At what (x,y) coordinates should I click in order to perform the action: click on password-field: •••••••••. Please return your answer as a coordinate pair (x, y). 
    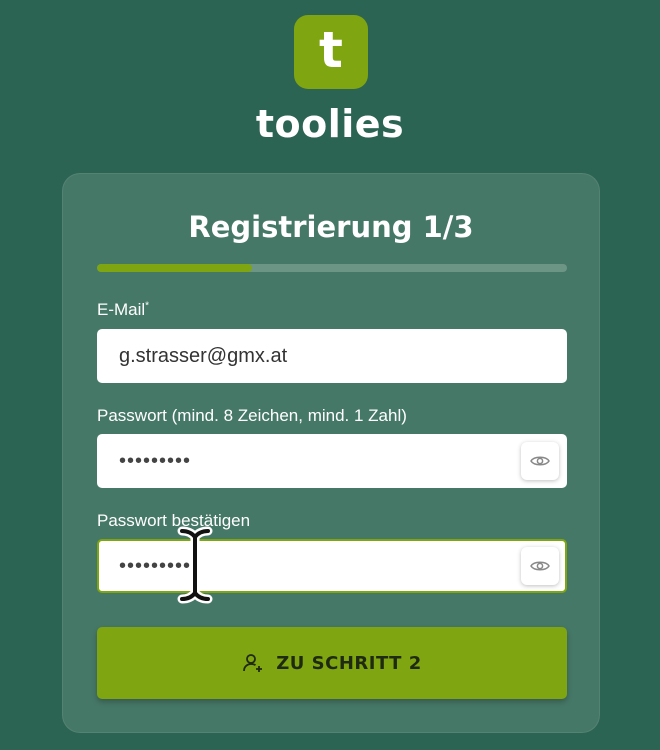
    Looking at the image, I should click on (332, 461).